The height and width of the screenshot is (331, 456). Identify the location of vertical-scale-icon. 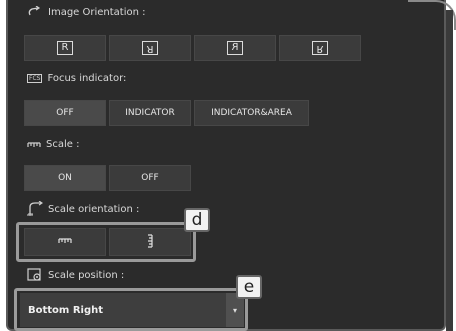
(150, 242).